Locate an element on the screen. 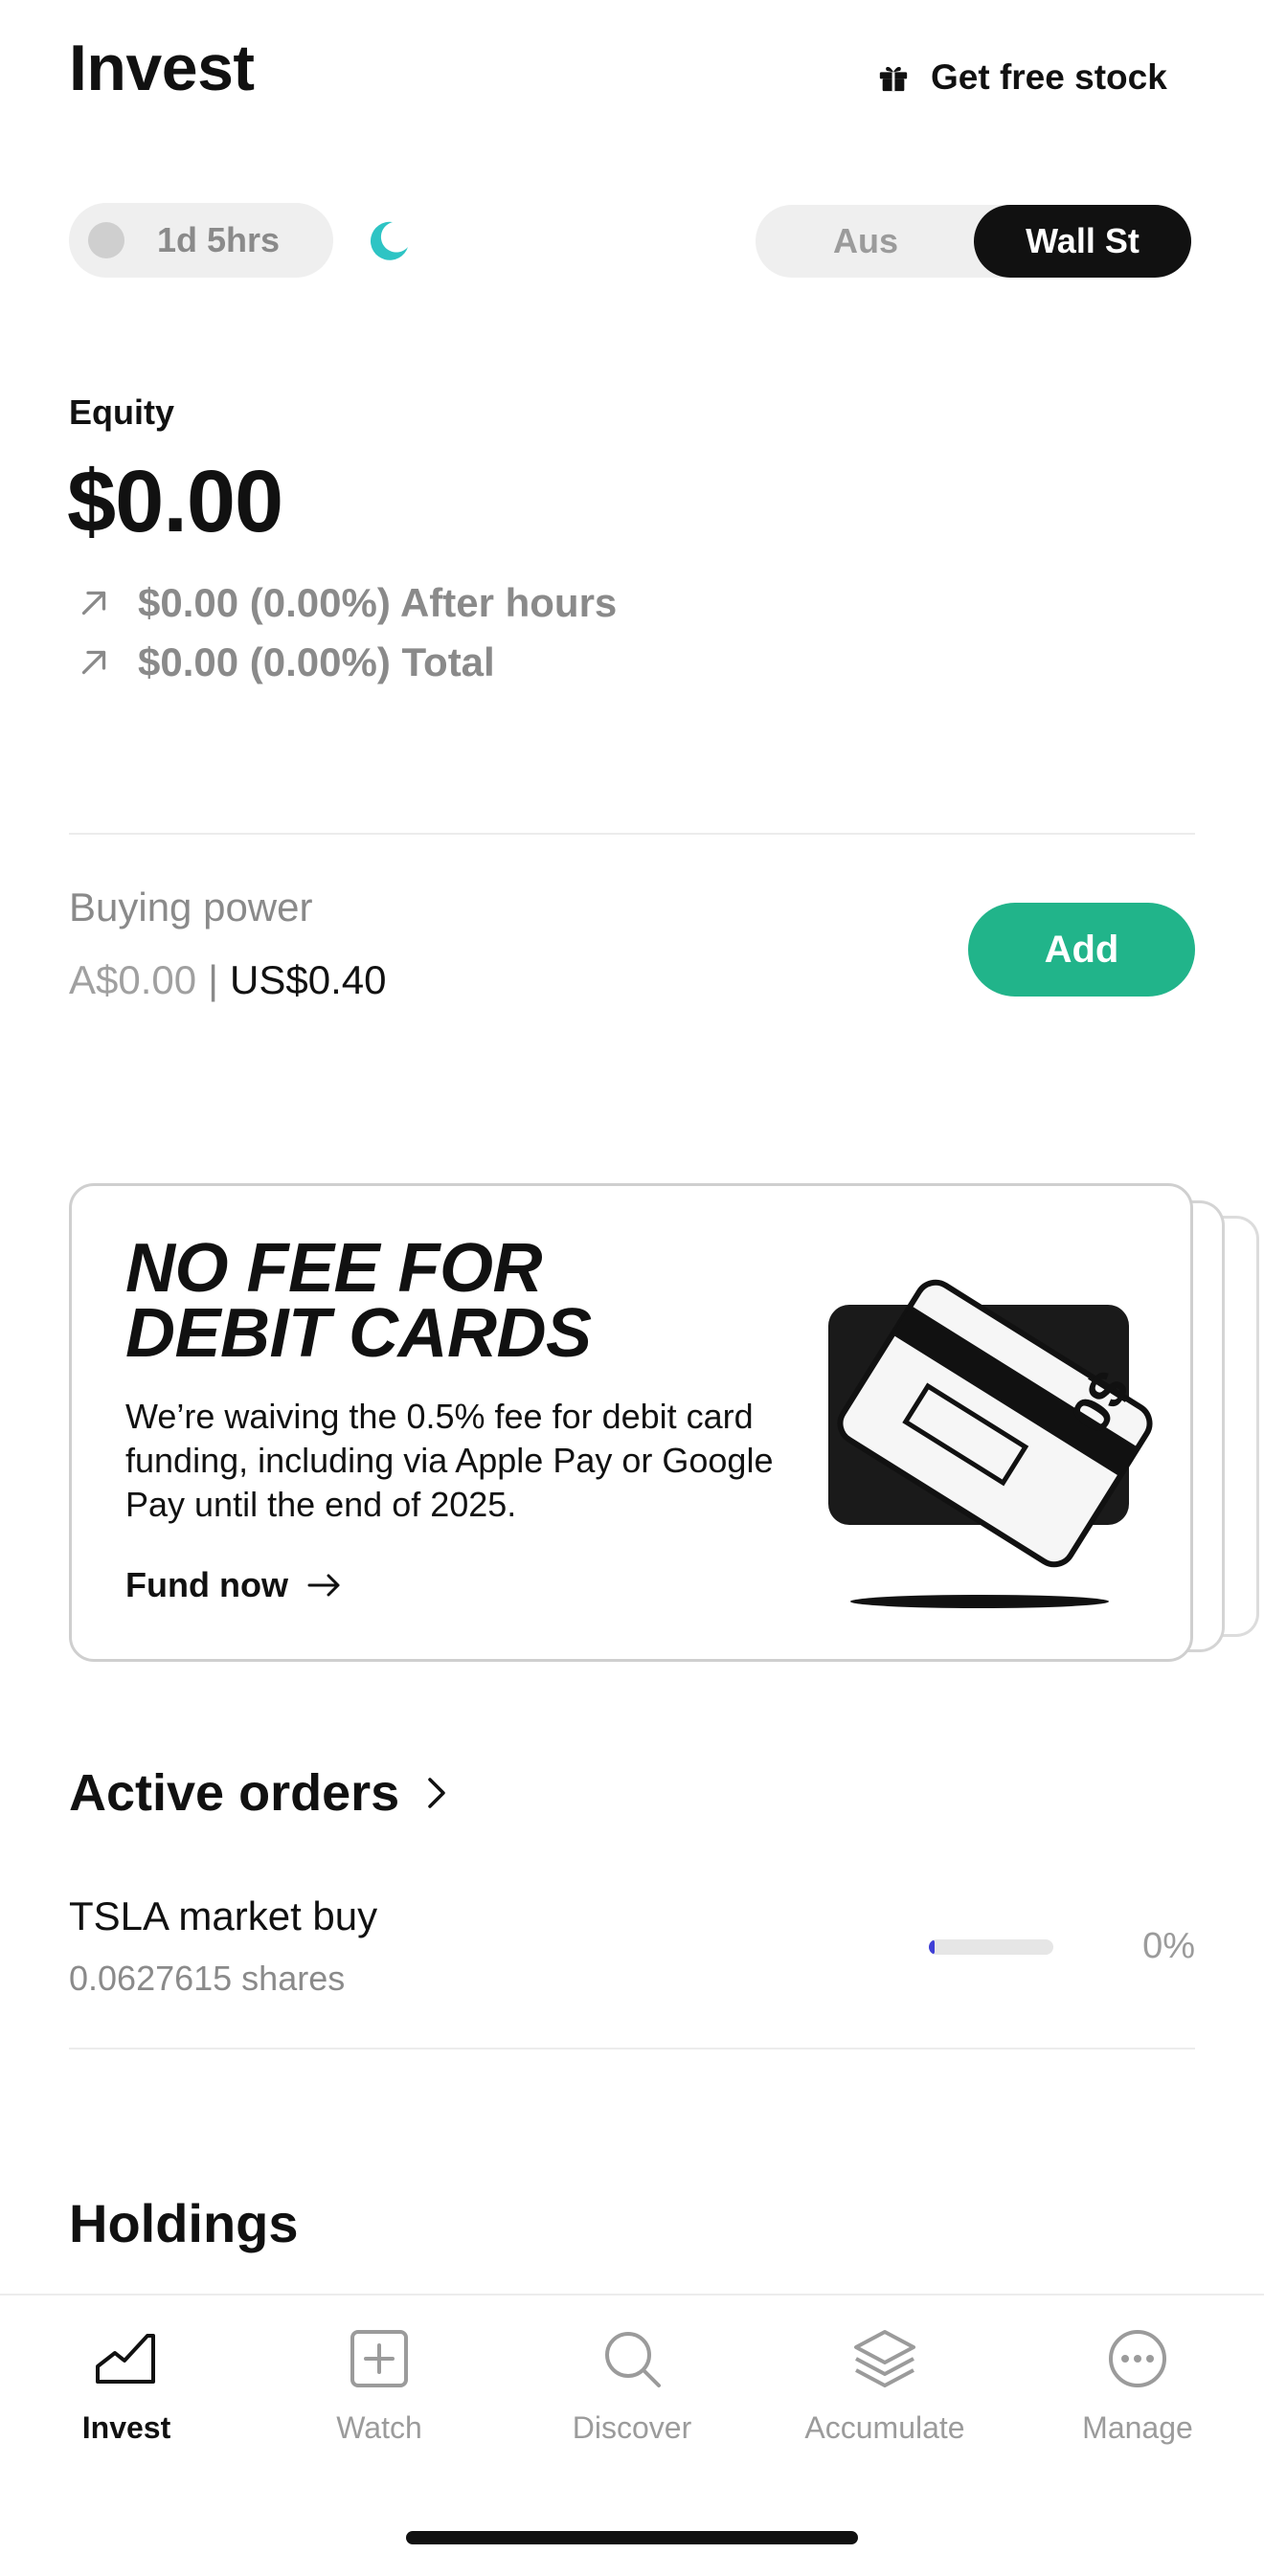 Image resolution: width=1264 pixels, height=2576 pixels. order-shares: 0.0627615 shares is located at coordinates (207, 1979).